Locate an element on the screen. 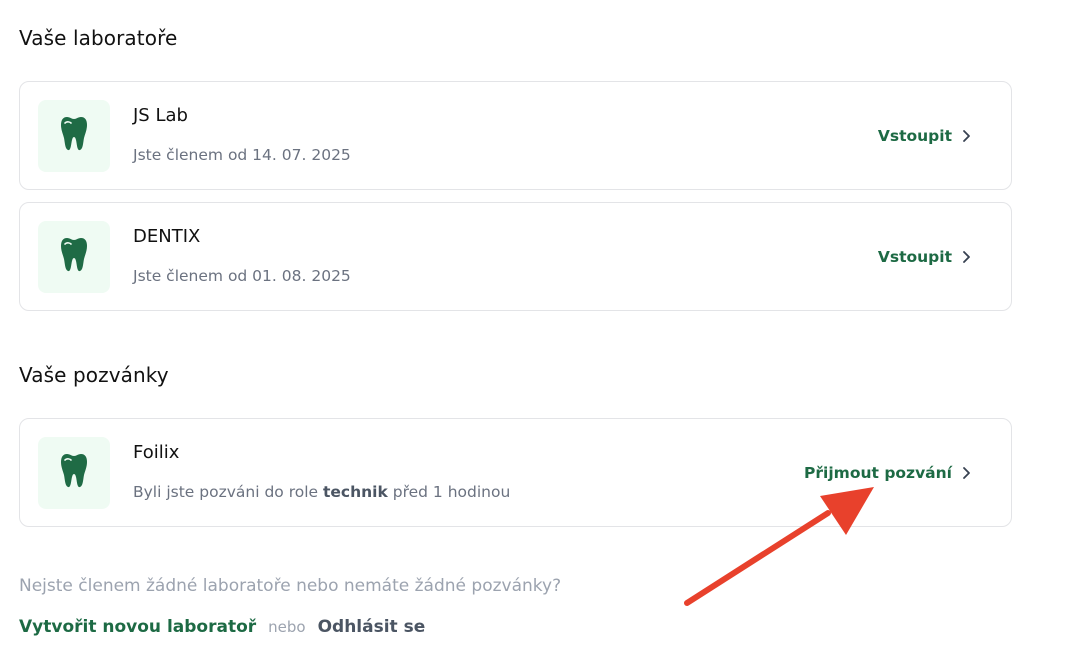  lab-name: DENTIX is located at coordinates (167, 236).